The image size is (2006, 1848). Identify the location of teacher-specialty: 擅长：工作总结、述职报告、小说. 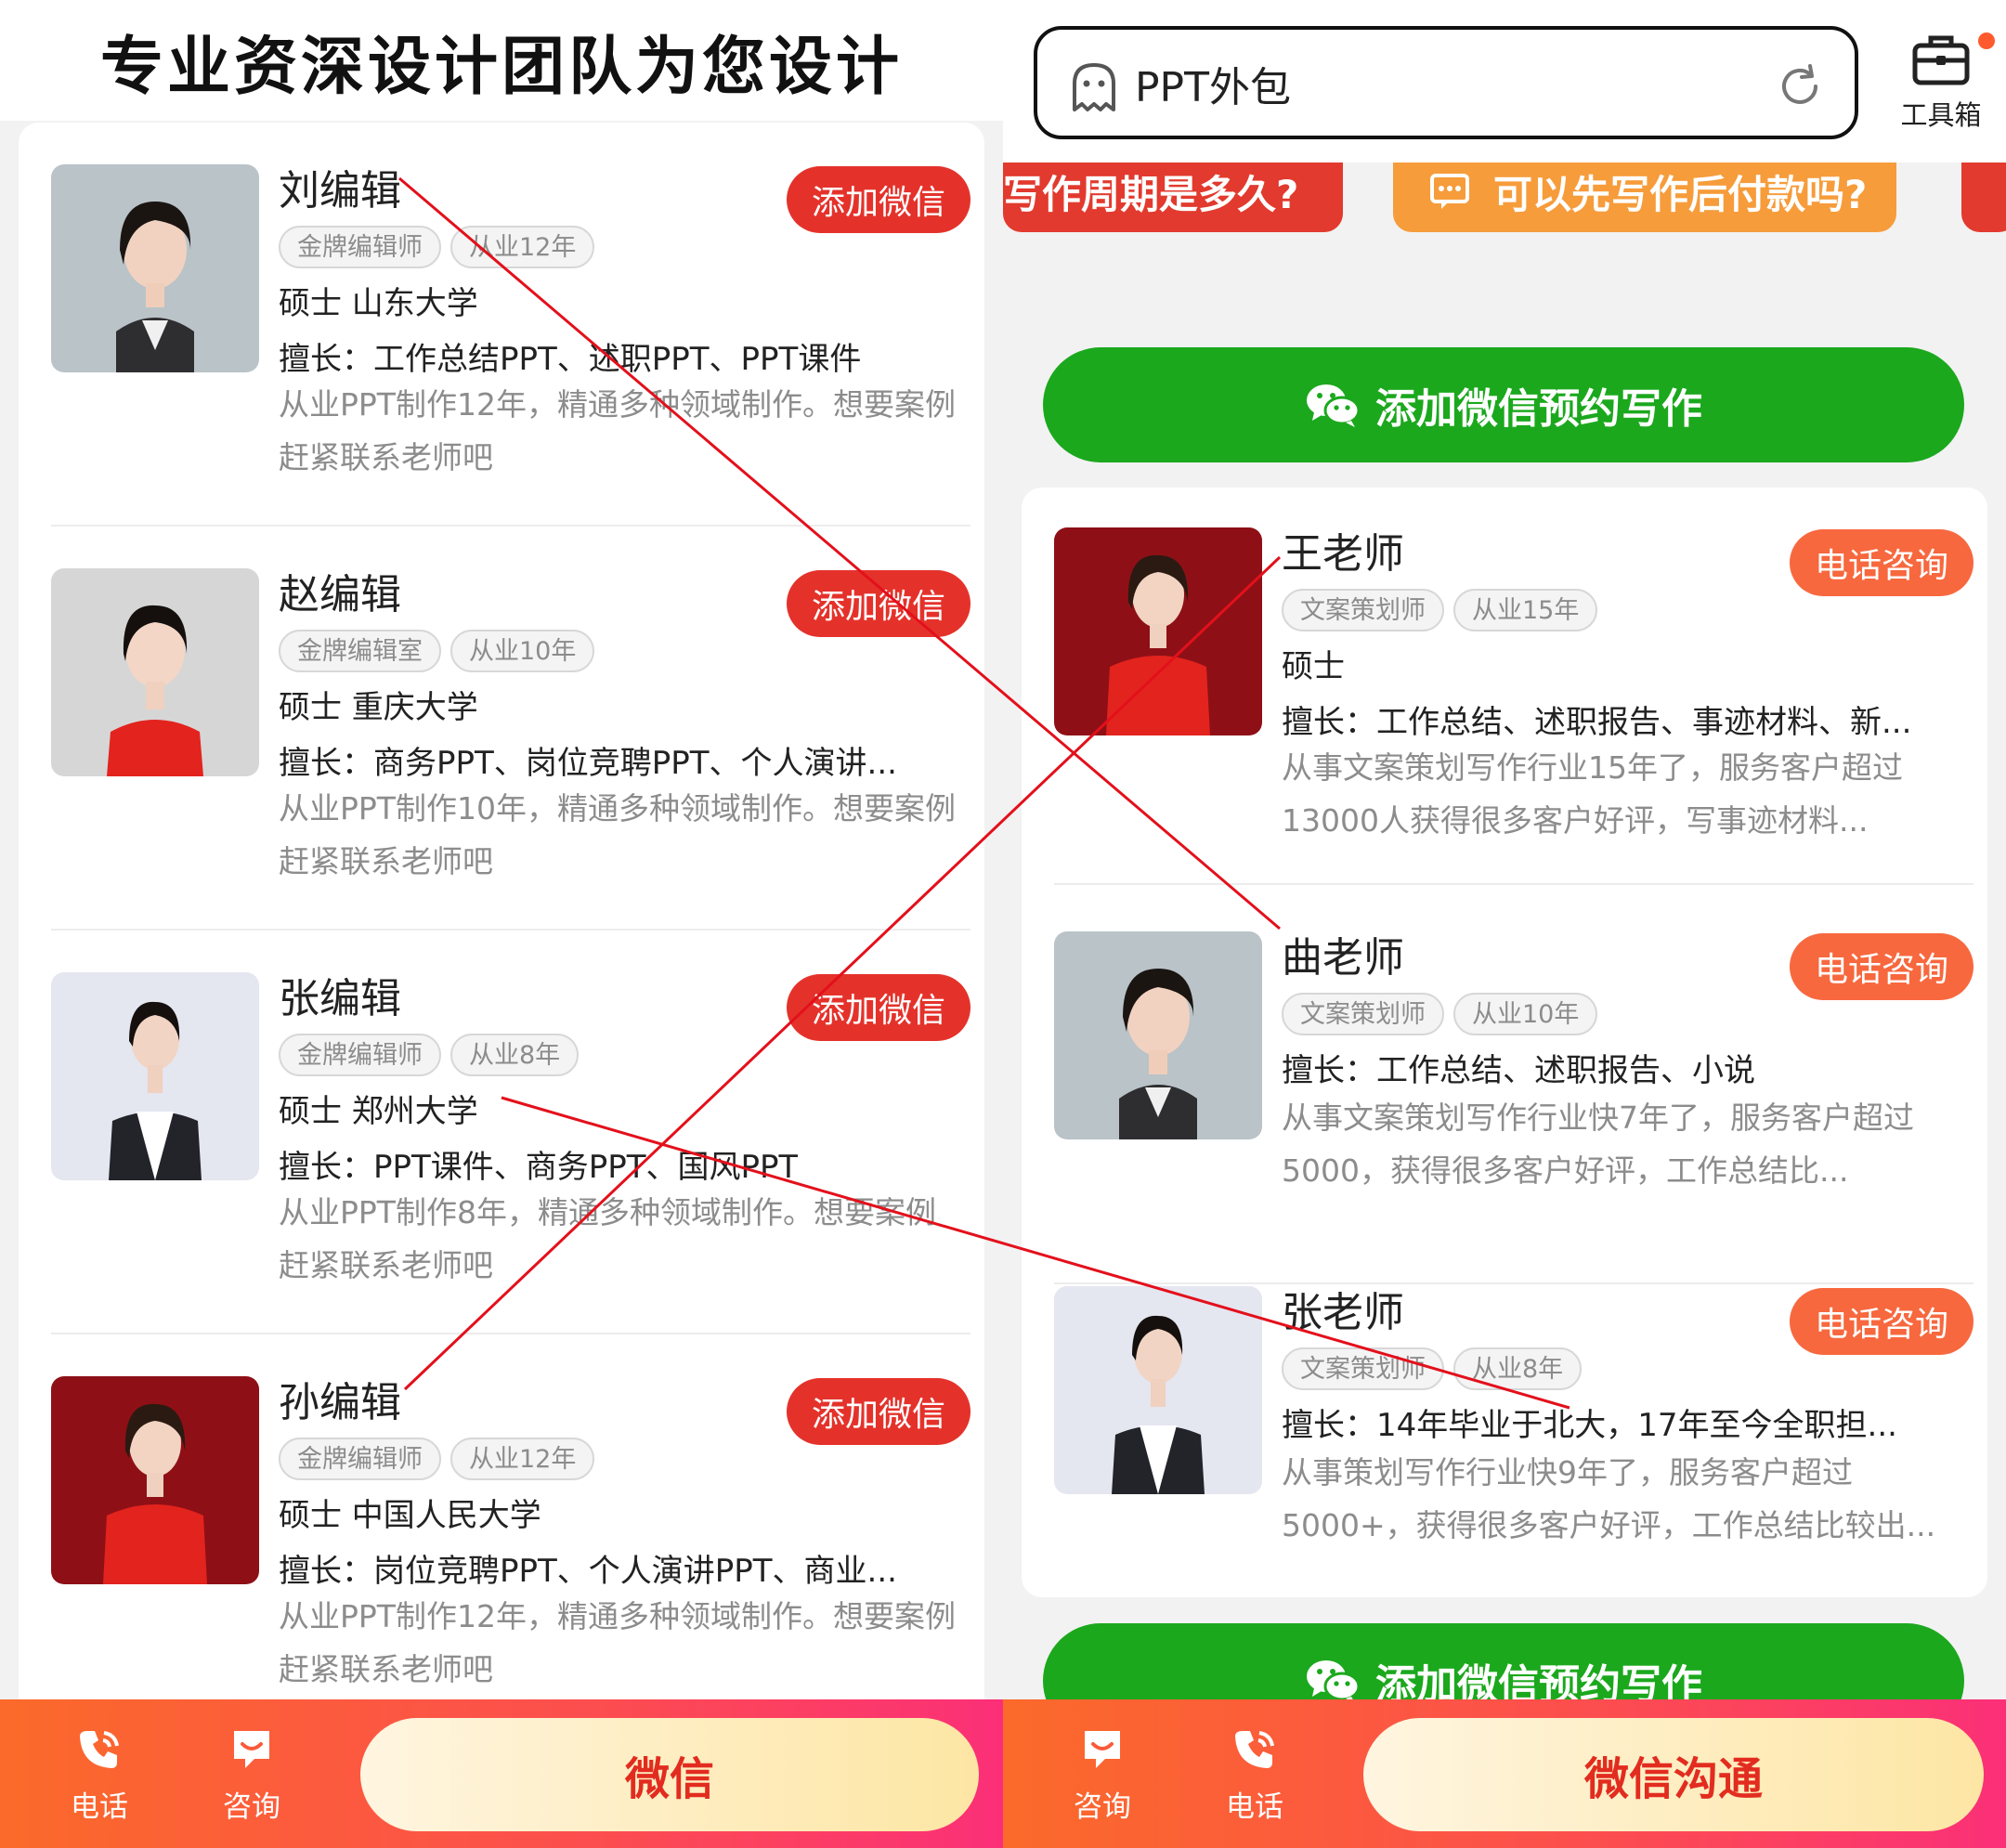
(1518, 1070).